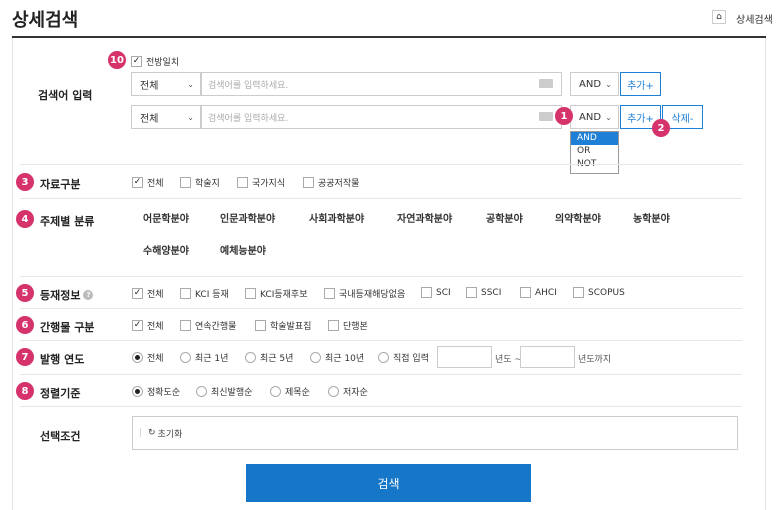  I want to click on subject-item: 자연과학분야, so click(424, 217).